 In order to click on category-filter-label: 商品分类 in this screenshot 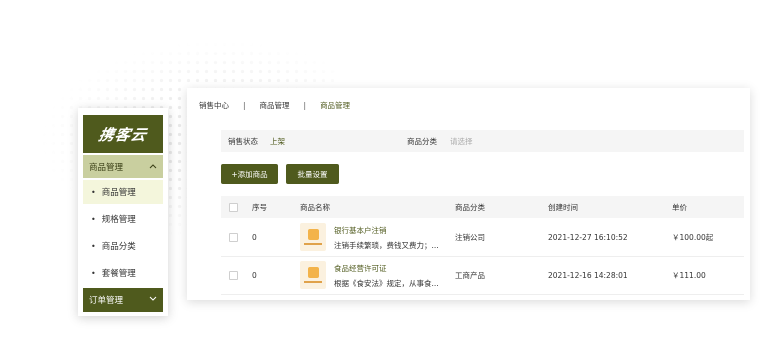, I will do `click(422, 141)`.